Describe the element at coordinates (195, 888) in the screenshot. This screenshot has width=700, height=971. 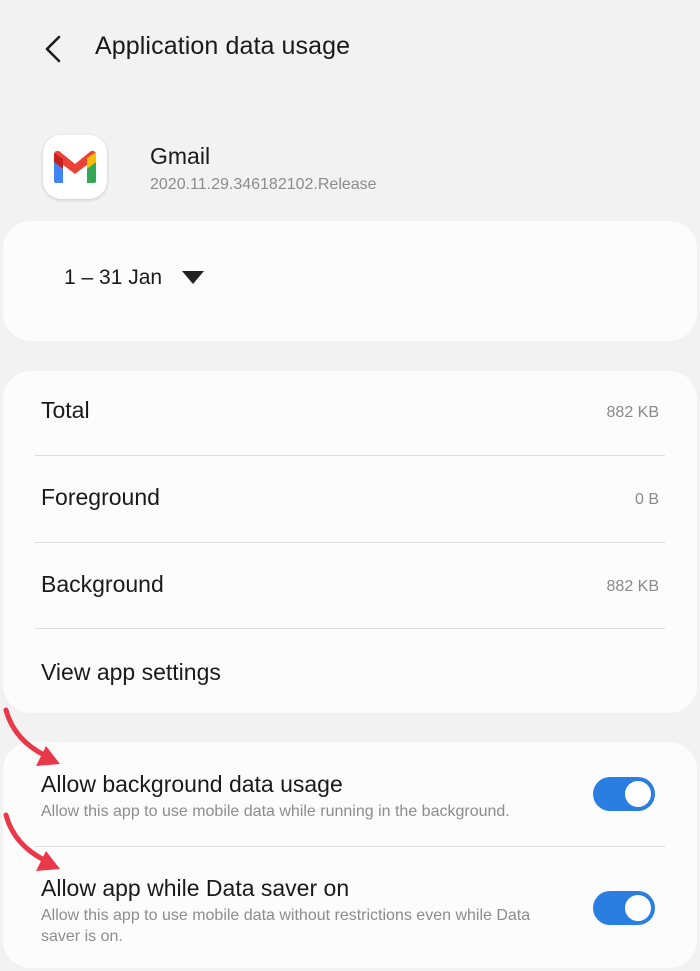
I see `toggle-title: Allow app while Data saver on` at that location.